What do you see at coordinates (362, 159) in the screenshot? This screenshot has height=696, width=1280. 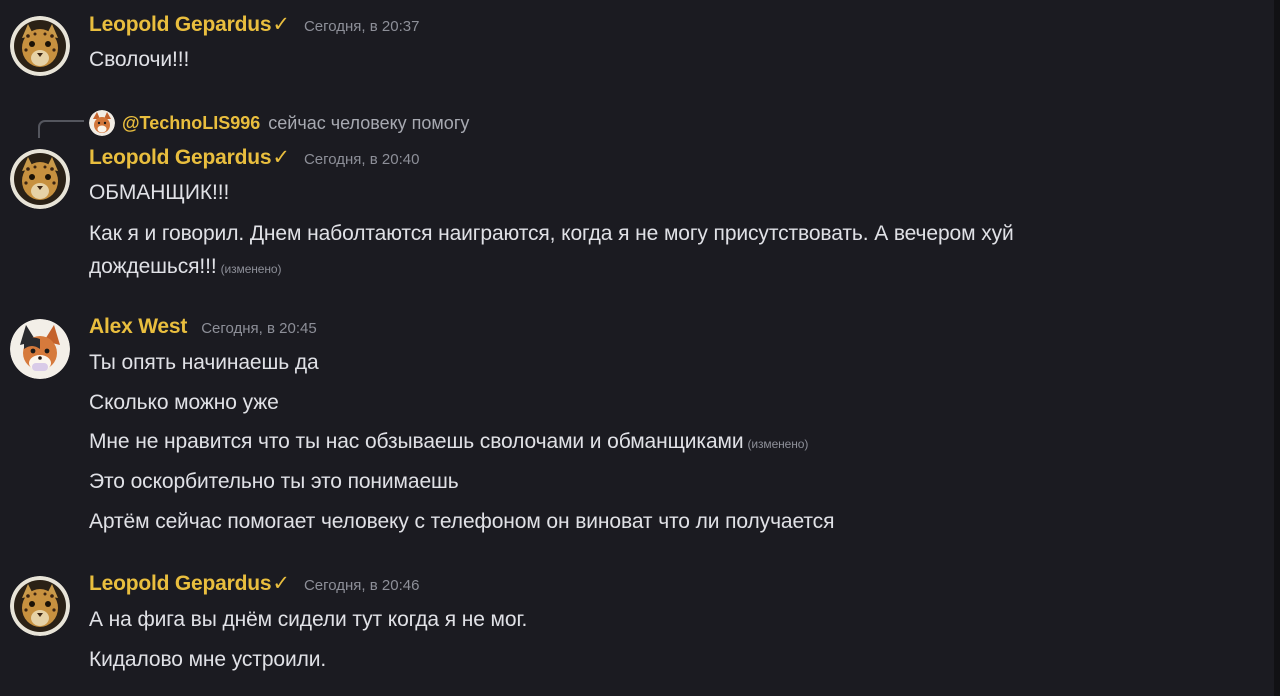 I see `timestamp: Сегодня, в 20:40` at bounding box center [362, 159].